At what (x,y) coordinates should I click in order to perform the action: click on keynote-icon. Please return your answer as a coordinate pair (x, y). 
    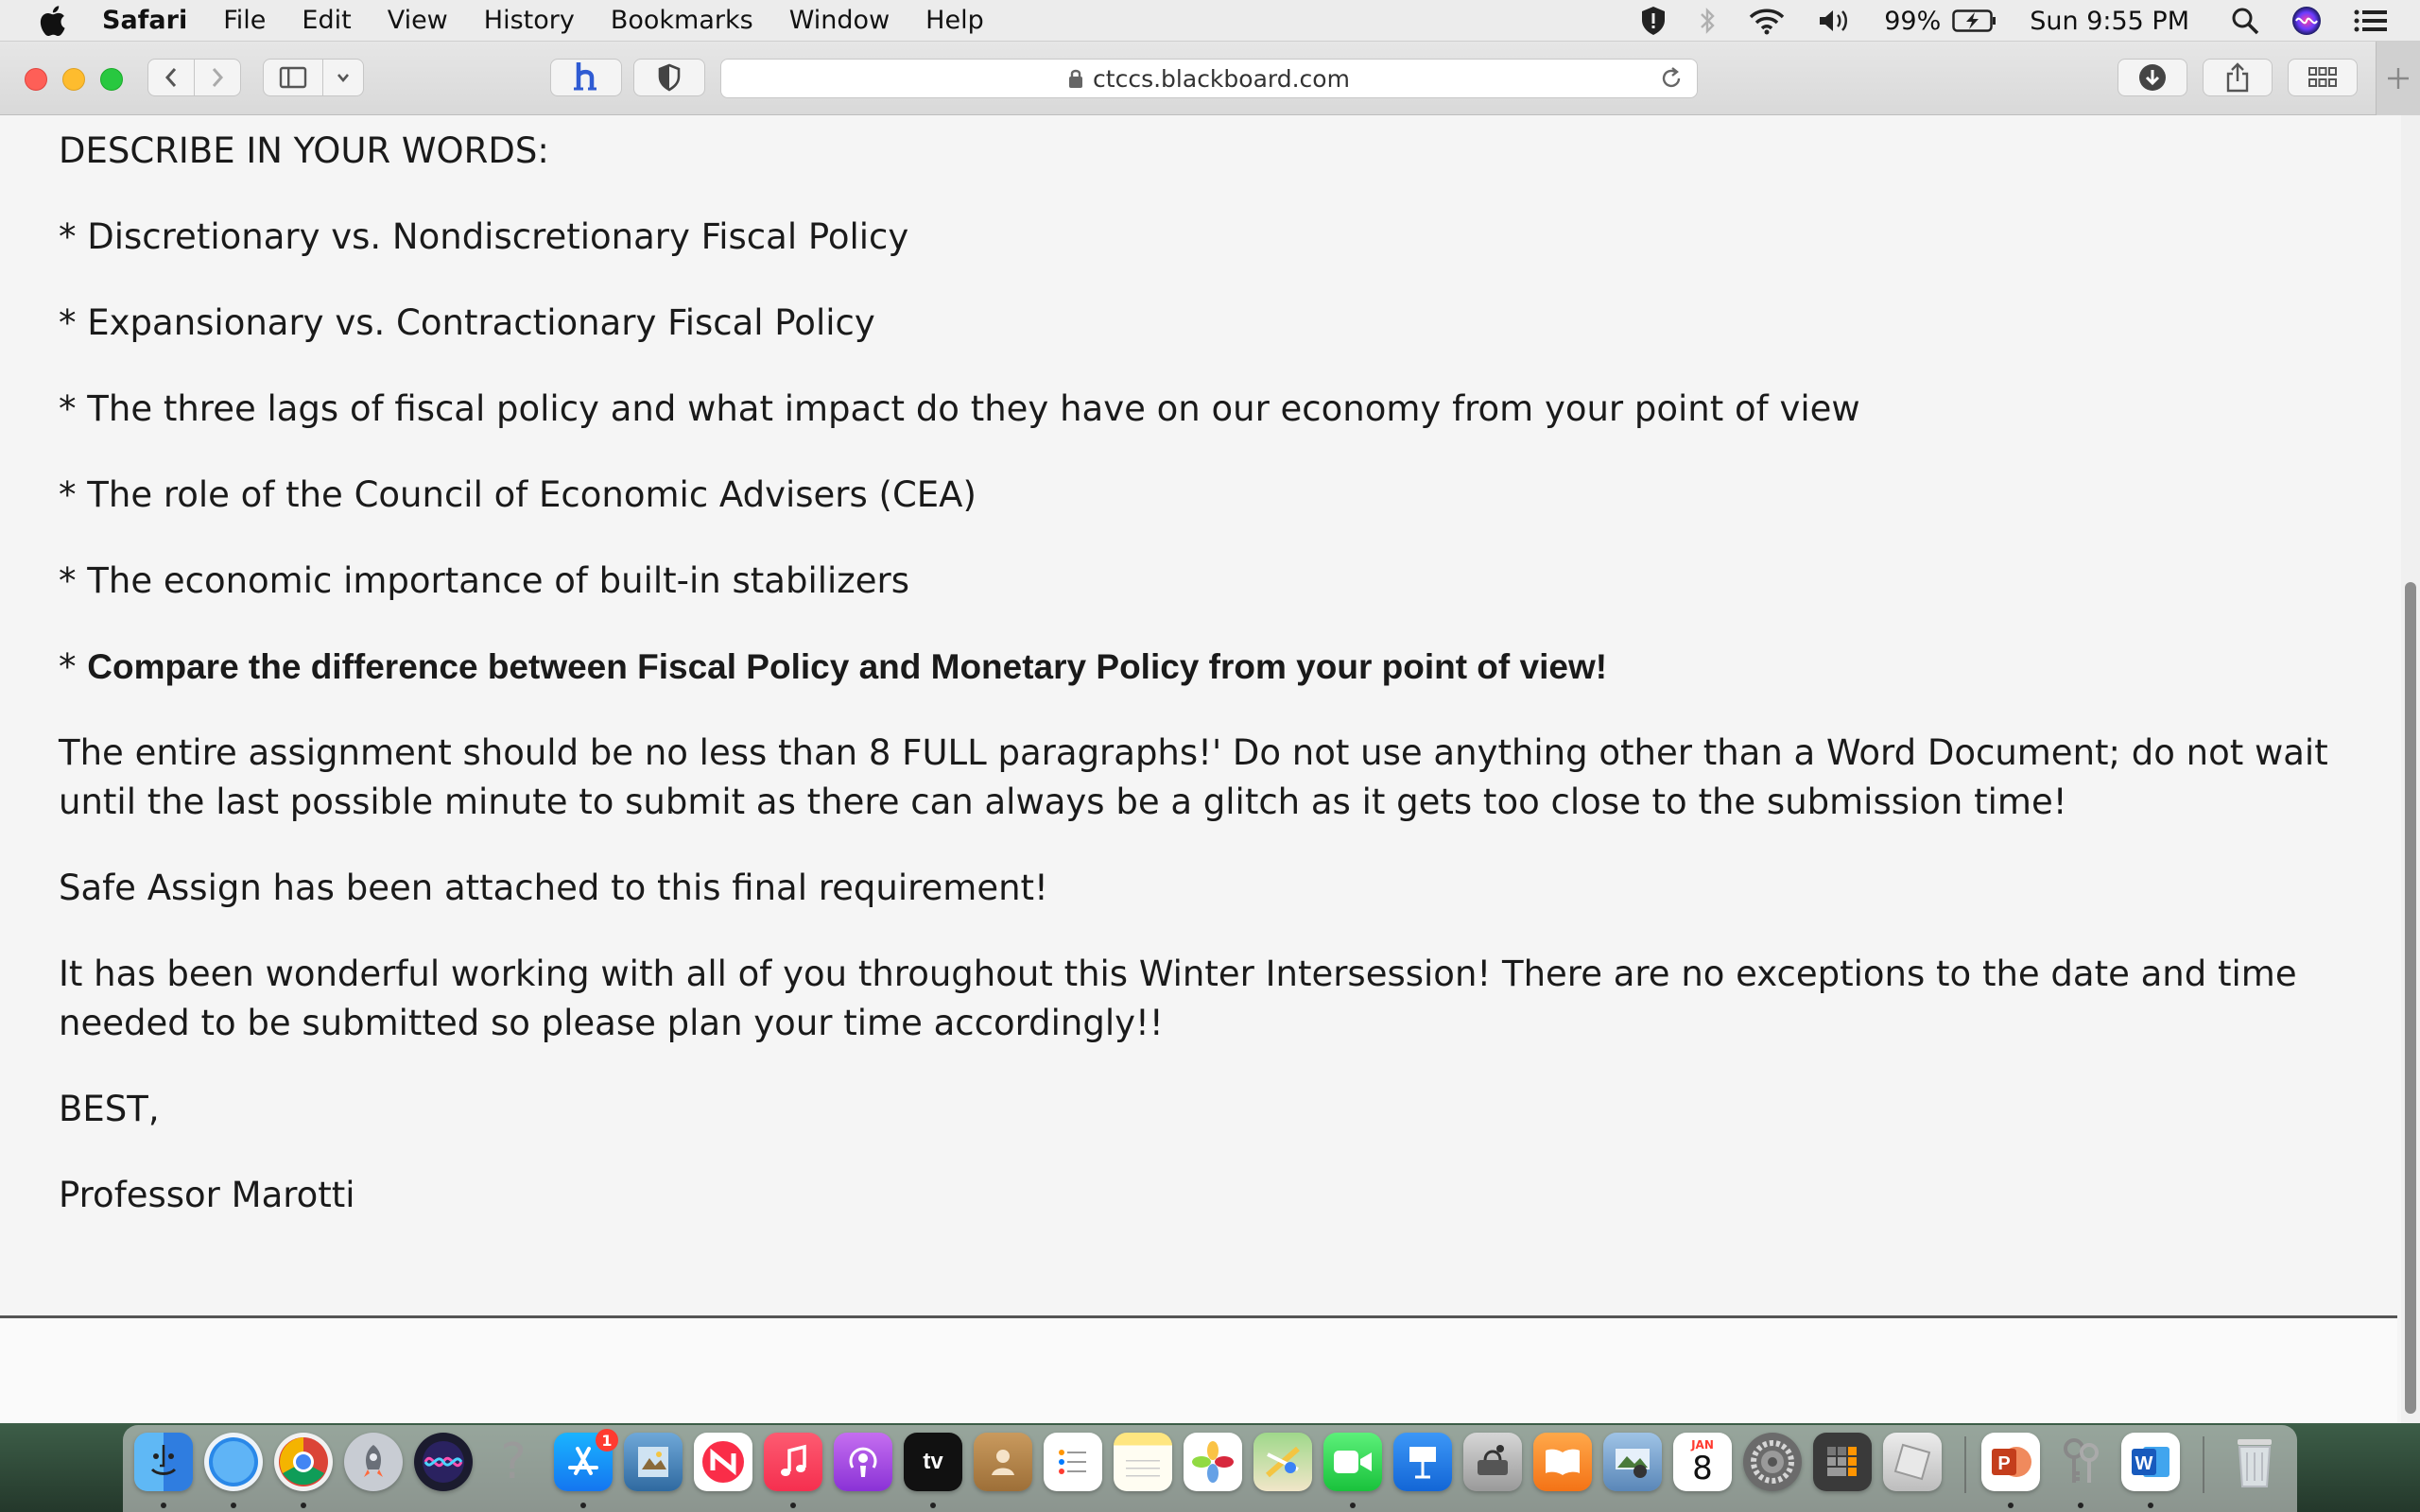
    Looking at the image, I should click on (1423, 1462).